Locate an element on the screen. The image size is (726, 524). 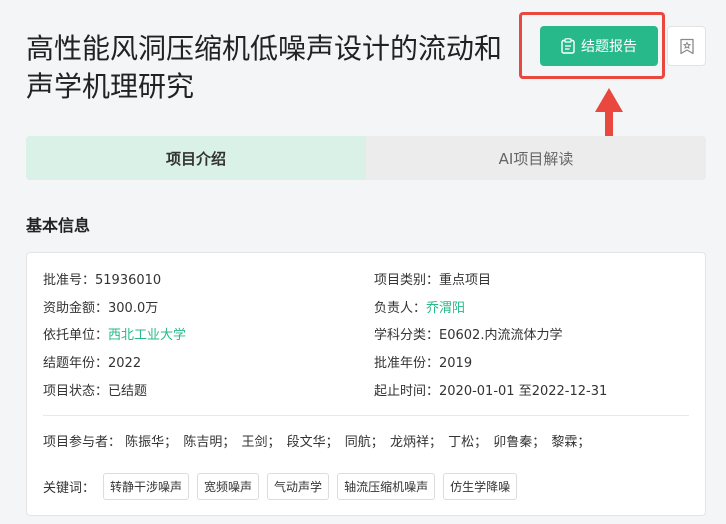
member-name: 陈振华； is located at coordinates (151, 442).